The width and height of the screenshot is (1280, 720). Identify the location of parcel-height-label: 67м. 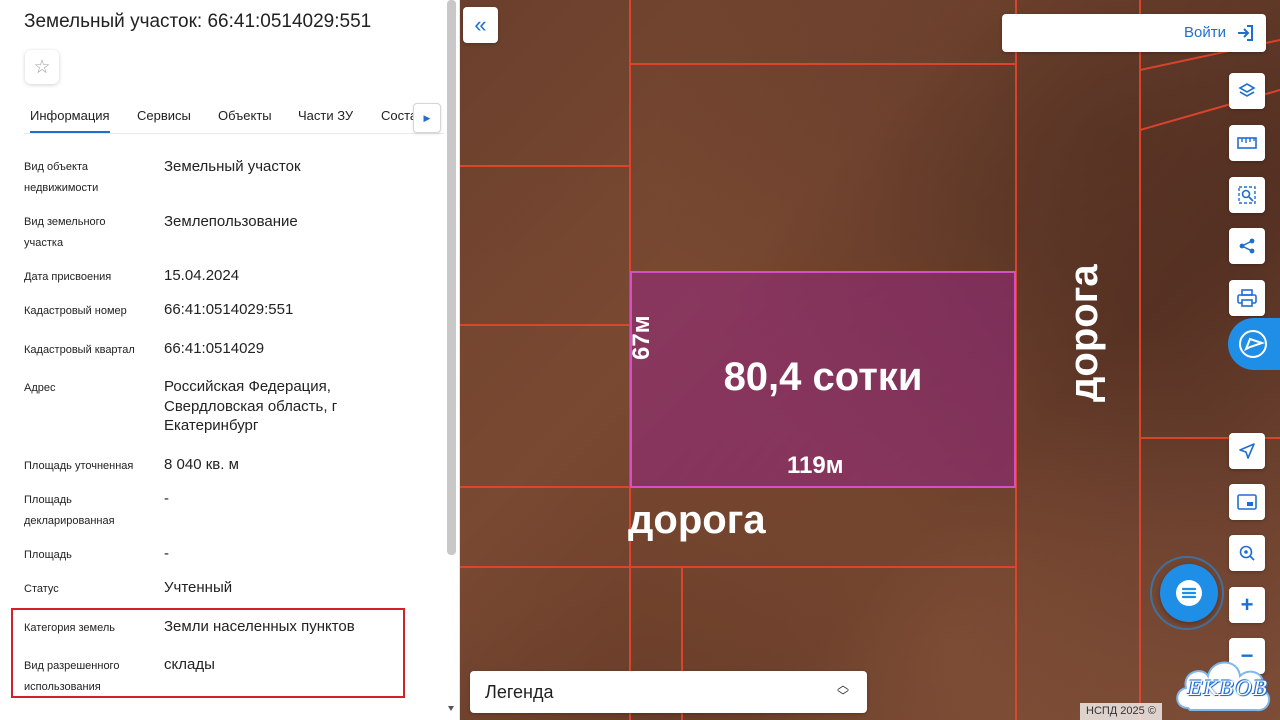
(641, 337).